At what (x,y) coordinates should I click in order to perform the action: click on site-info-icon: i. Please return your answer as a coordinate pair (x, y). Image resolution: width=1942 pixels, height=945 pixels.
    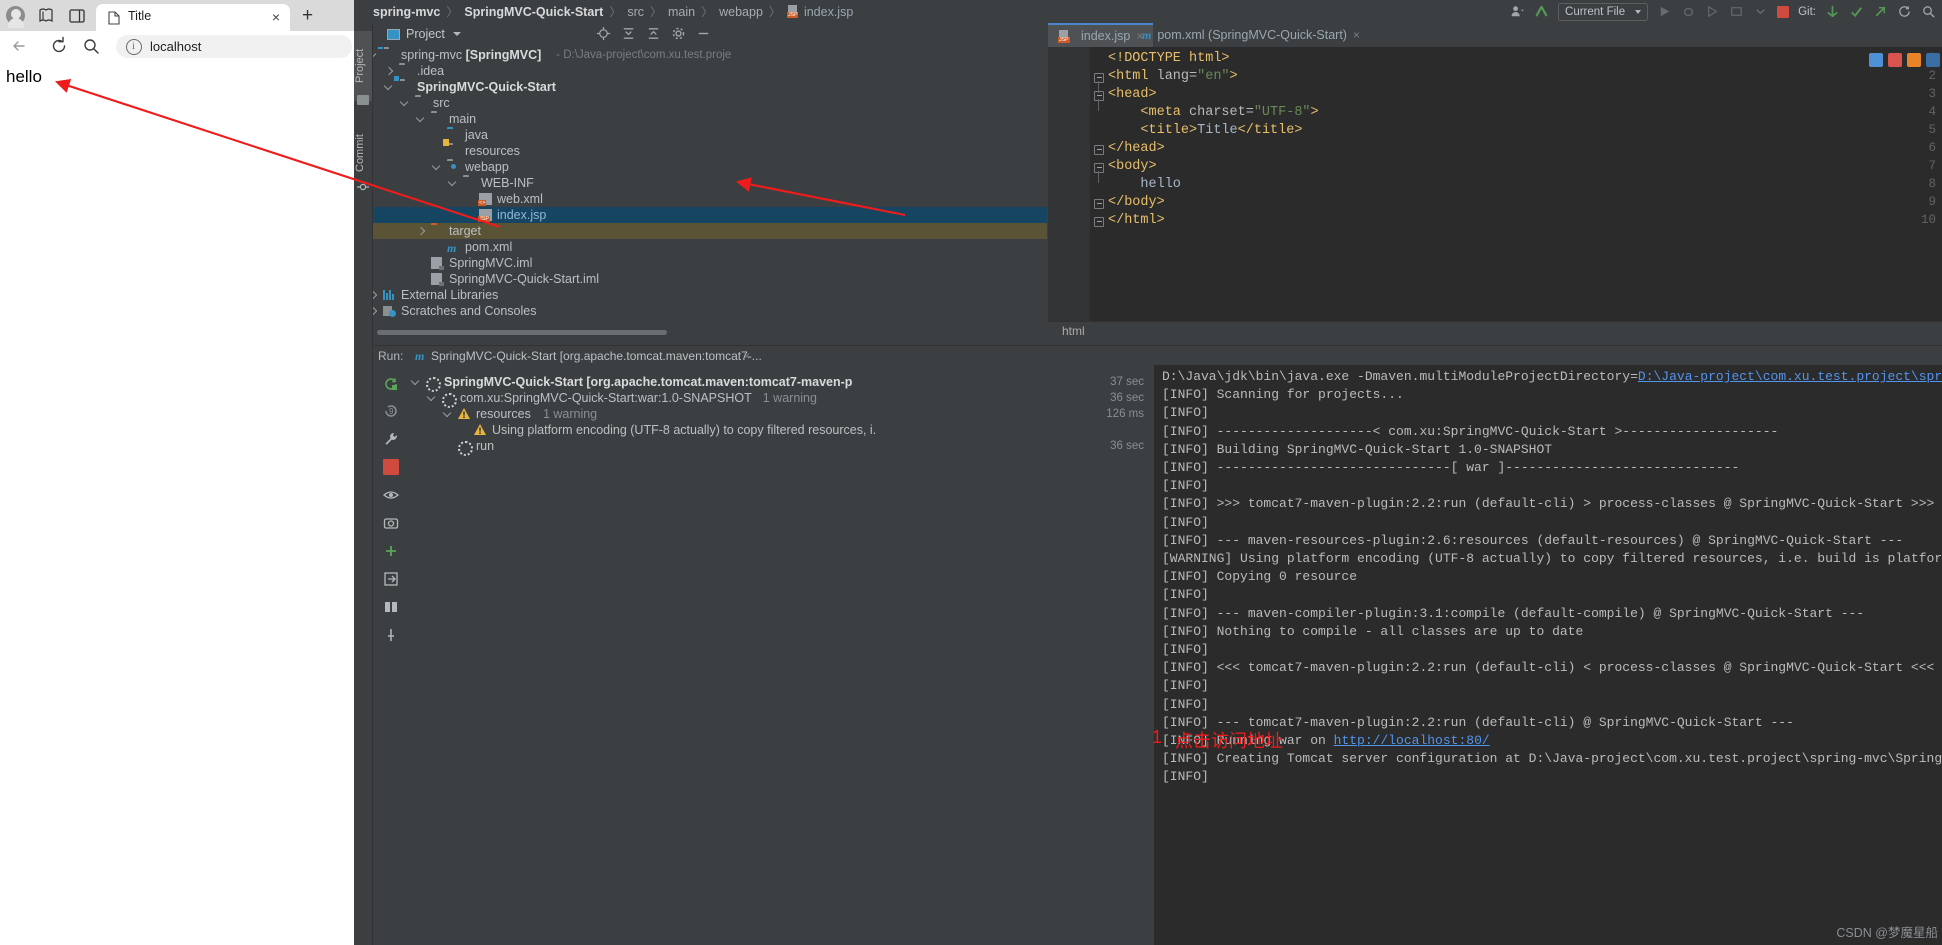
    Looking at the image, I should click on (134, 47).